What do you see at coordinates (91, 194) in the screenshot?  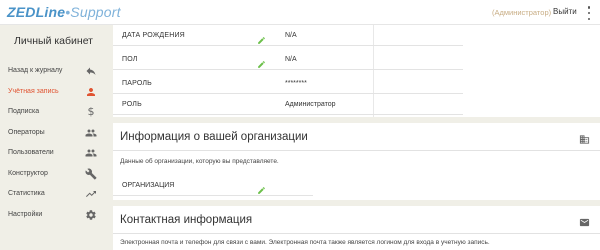 I see `trending-up-icon` at bounding box center [91, 194].